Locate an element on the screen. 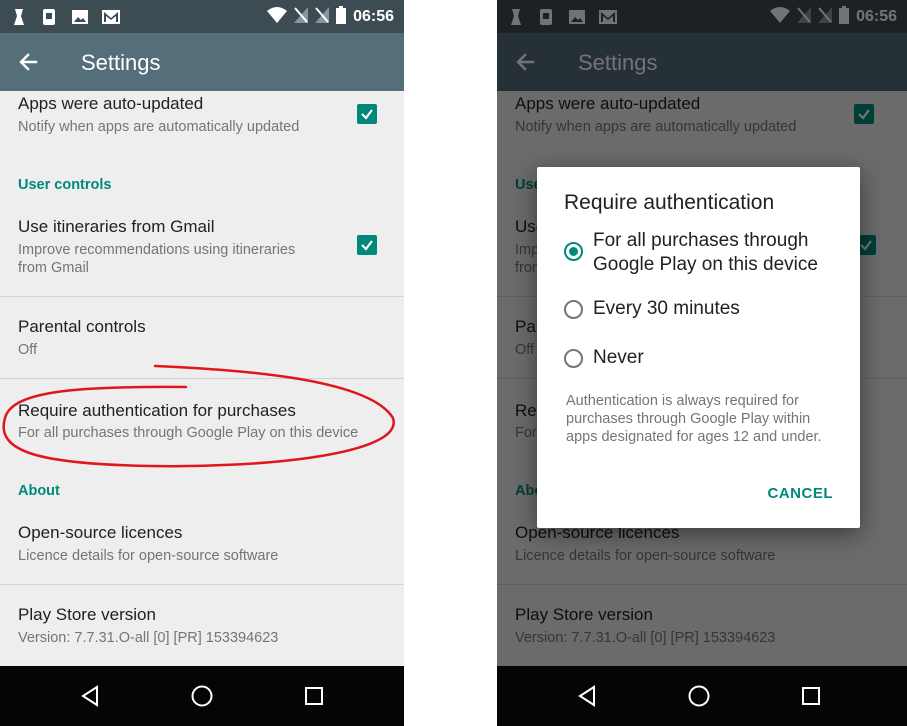 The height and width of the screenshot is (726, 907). section-header-user-controls: User controls is located at coordinates (65, 185).